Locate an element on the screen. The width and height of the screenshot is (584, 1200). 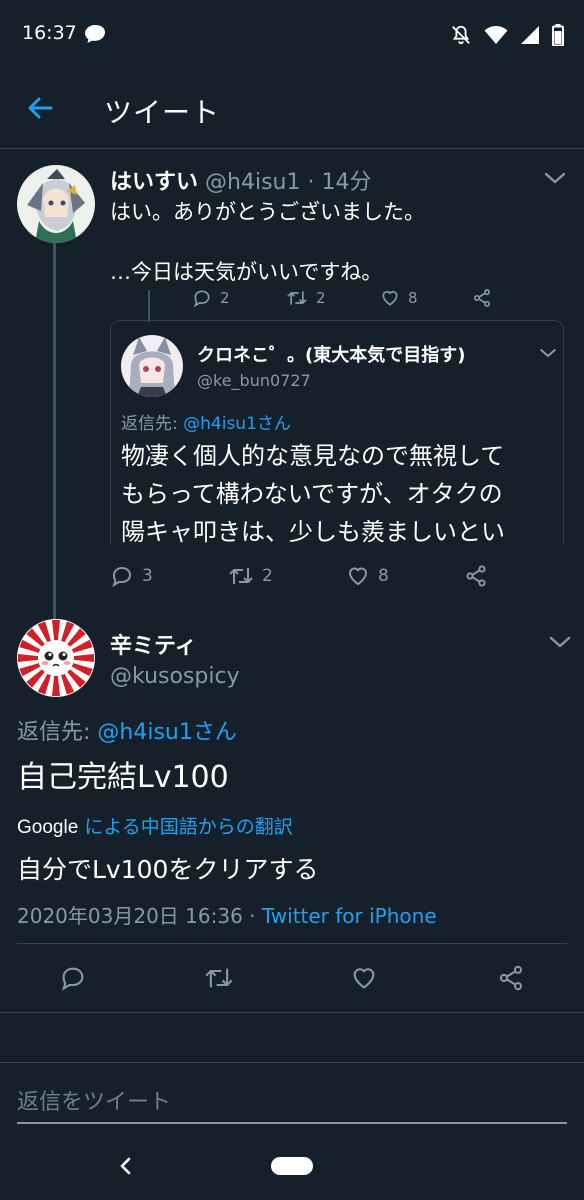
main-reply-to: 返信先: @h4isu1さん is located at coordinates (127, 732).